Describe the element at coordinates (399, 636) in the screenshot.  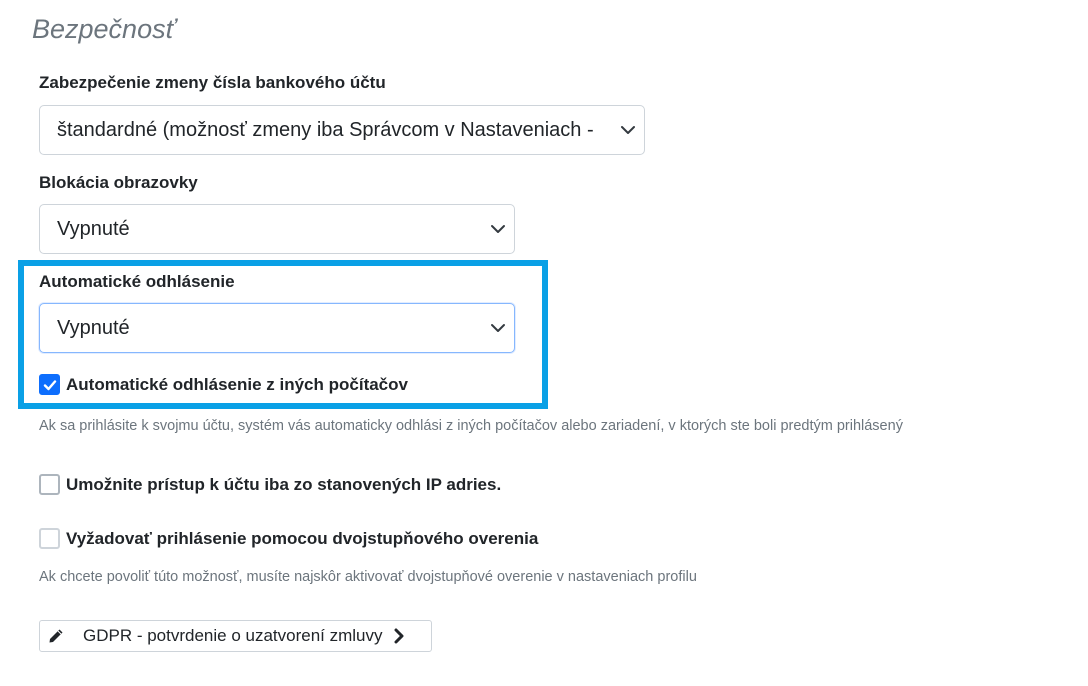
I see `chevron-right-icon` at that location.